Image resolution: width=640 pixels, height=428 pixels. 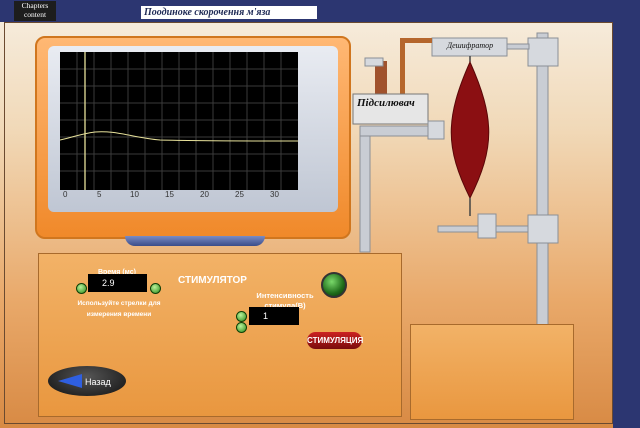 What do you see at coordinates (241, 327) in the screenshot?
I see `intensity-decrease-button` at bounding box center [241, 327].